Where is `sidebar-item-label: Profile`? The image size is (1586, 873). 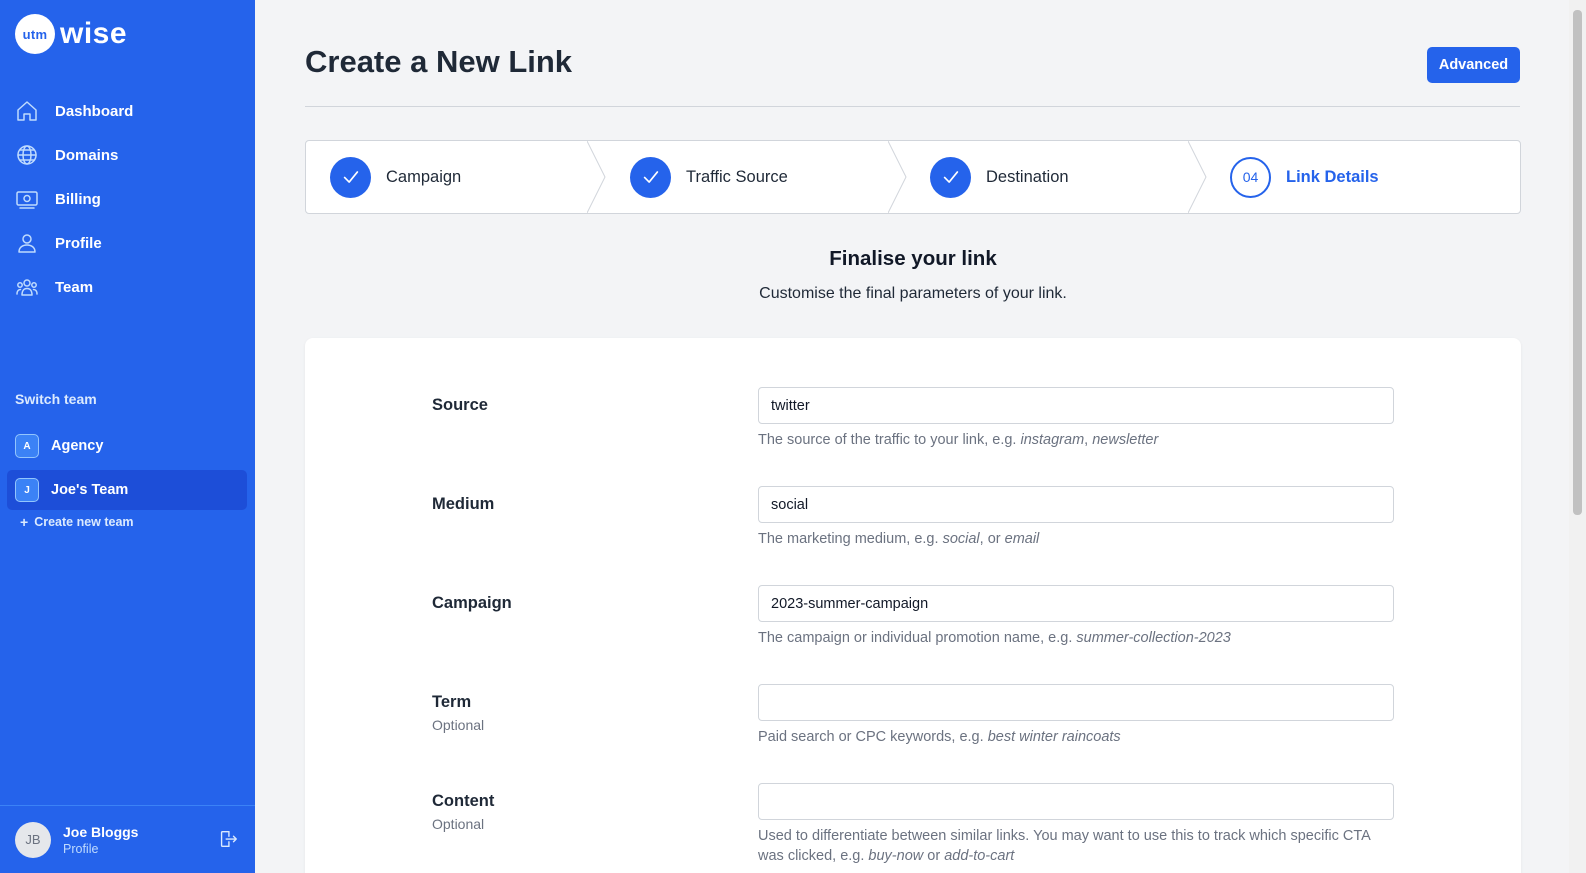
sidebar-item-label: Profile is located at coordinates (78, 243).